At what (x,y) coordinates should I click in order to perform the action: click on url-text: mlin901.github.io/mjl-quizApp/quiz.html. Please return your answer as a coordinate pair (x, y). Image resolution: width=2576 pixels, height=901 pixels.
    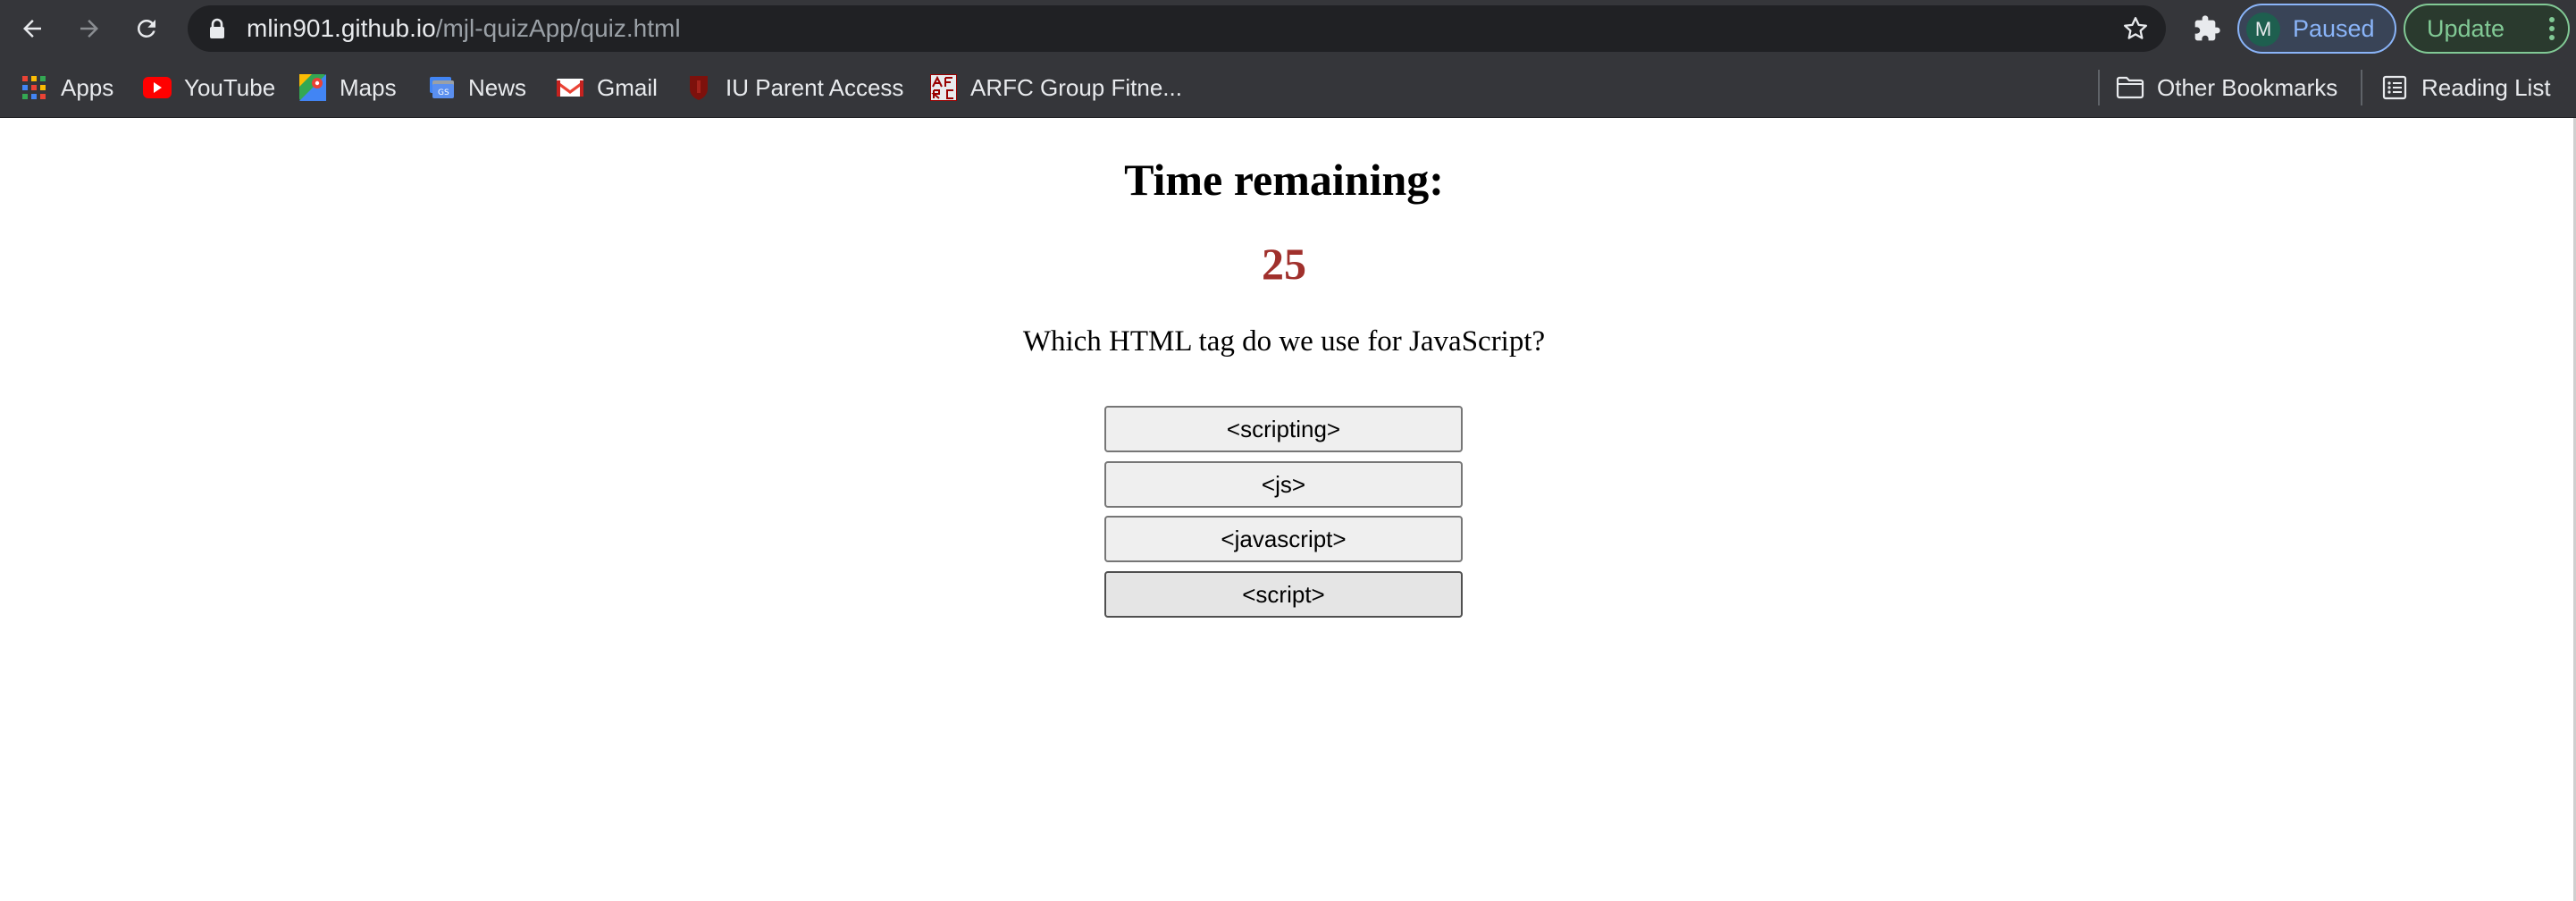
    Looking at the image, I should click on (464, 29).